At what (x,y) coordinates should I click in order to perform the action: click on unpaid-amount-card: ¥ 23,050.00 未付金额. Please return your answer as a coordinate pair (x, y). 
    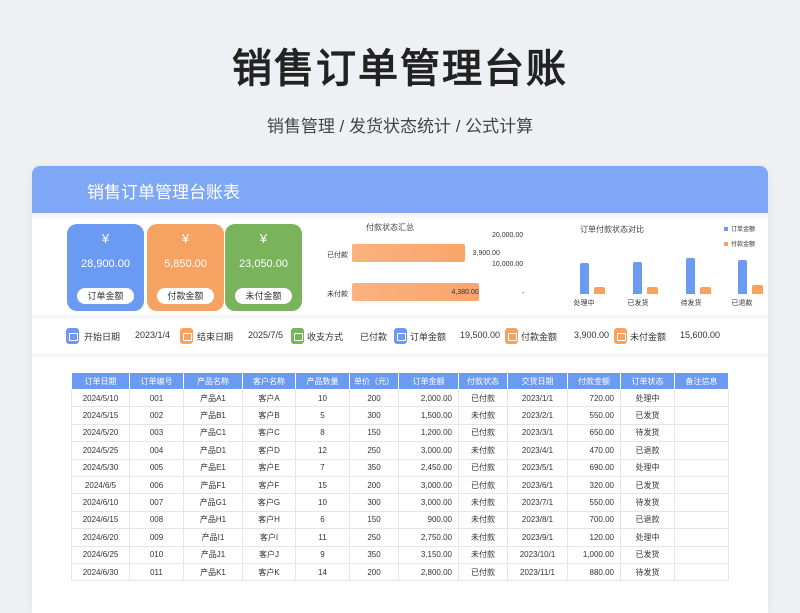
    Looking at the image, I should click on (263, 267).